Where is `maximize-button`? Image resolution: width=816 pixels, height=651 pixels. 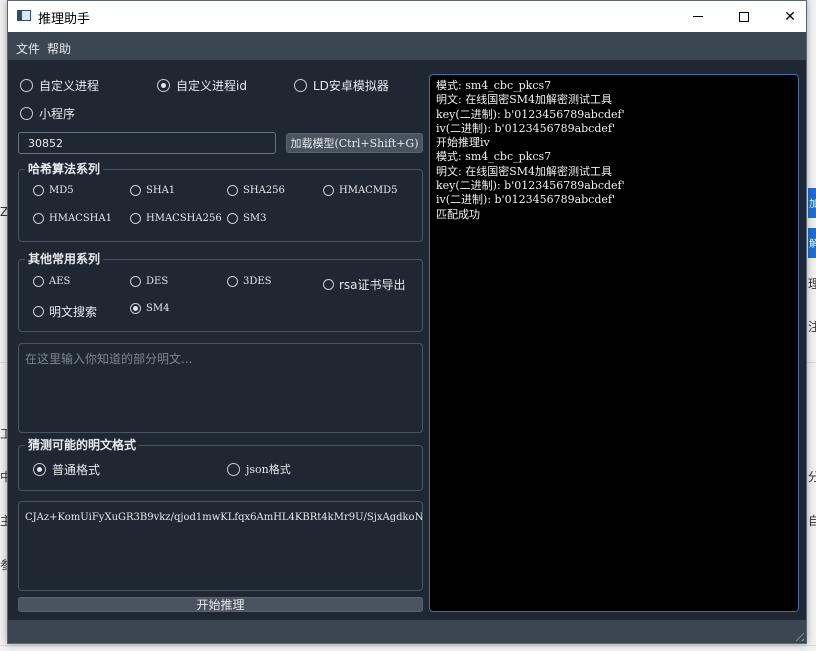 maximize-button is located at coordinates (744, 16).